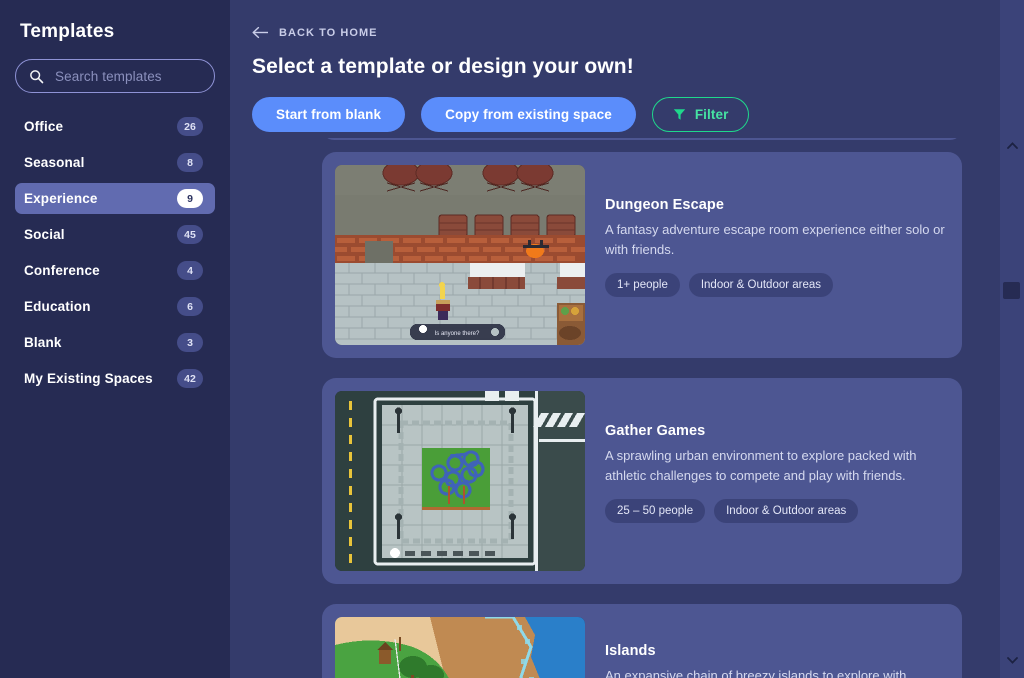 The width and height of the screenshot is (1024, 678). Describe the element at coordinates (62, 270) in the screenshot. I see `sidebar-item-label: Conference` at that location.